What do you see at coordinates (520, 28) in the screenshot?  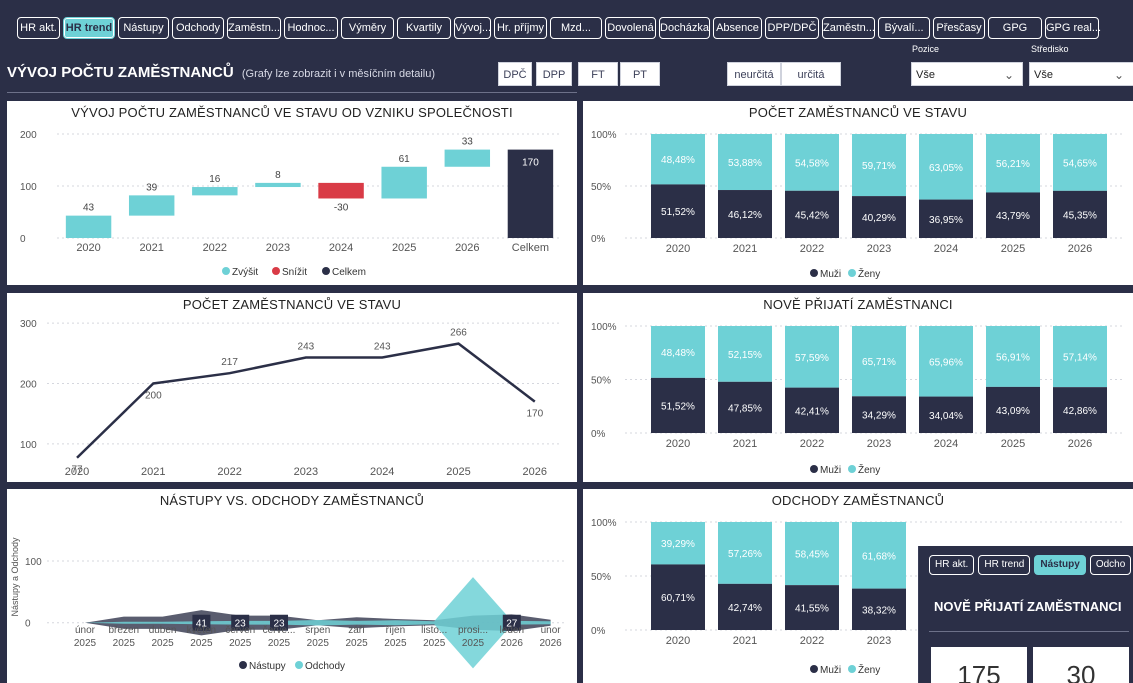 I see `nav-tab-9: Hr. příjmy` at bounding box center [520, 28].